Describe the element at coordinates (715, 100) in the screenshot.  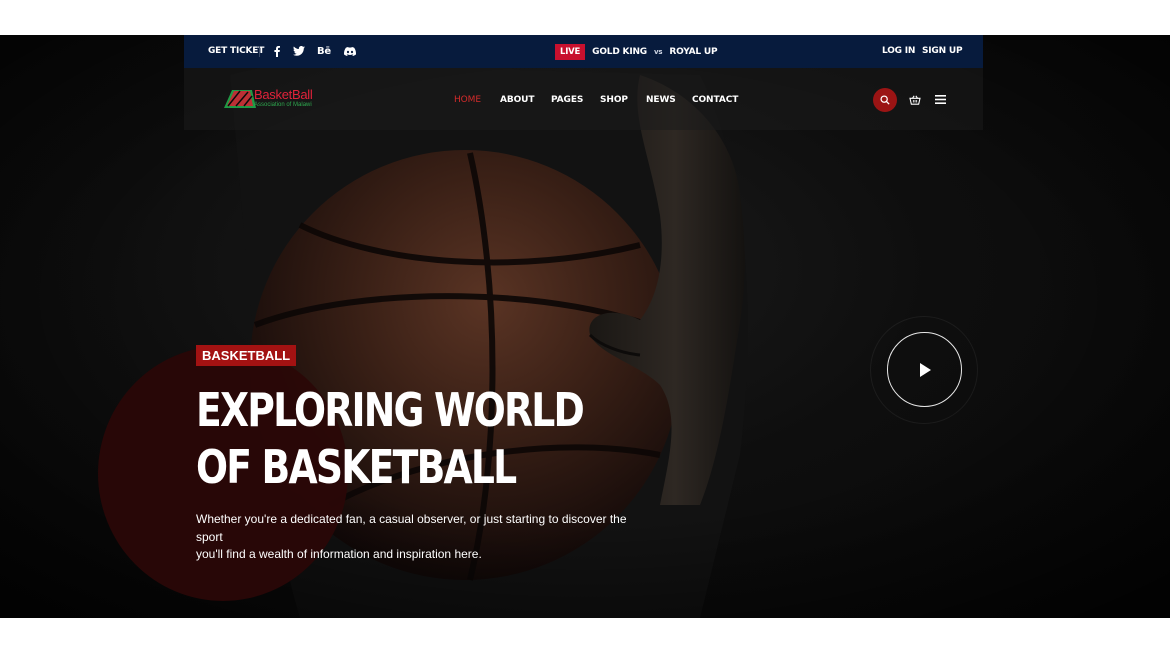
I see `nav-contact: CONTACT` at that location.